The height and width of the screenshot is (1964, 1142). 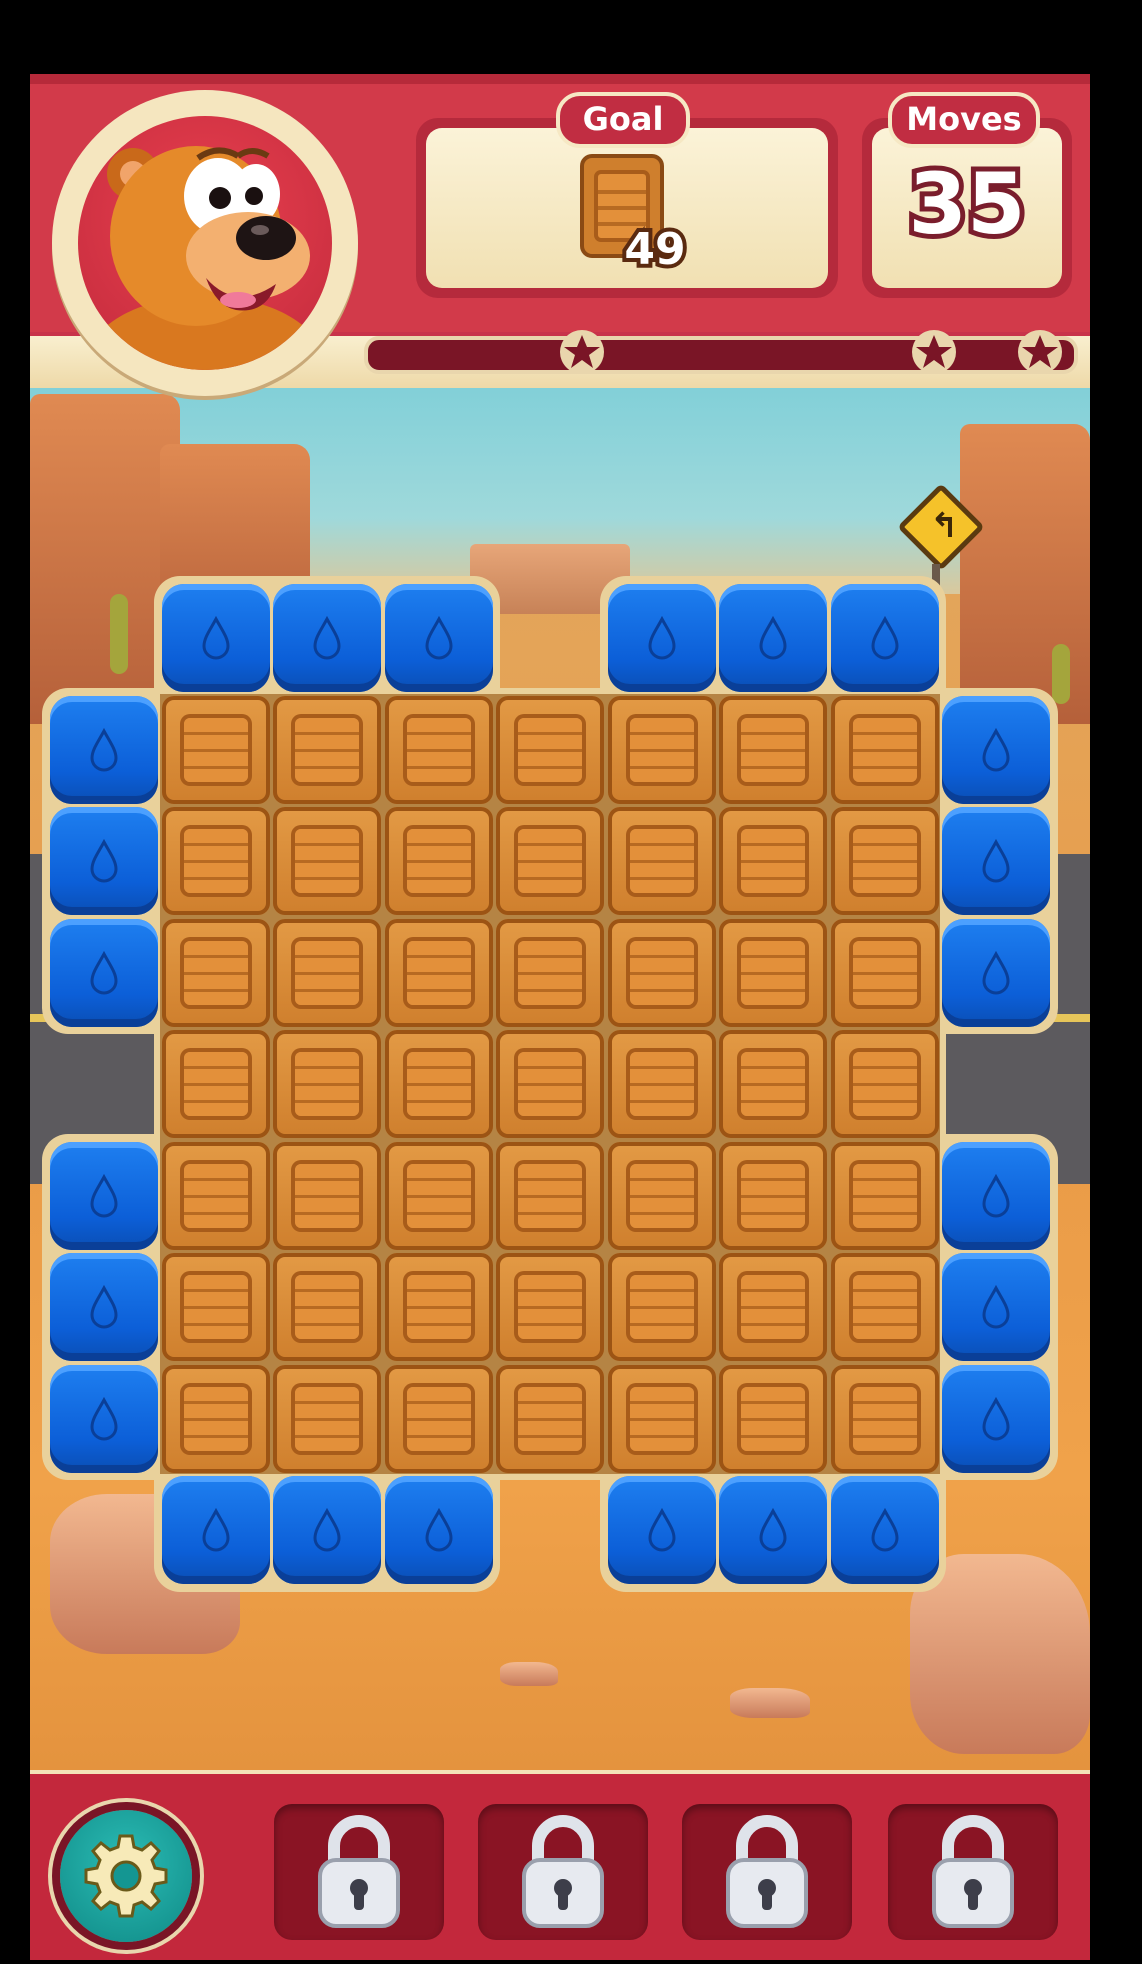 What do you see at coordinates (529, 1674) in the screenshot?
I see `rock-small` at bounding box center [529, 1674].